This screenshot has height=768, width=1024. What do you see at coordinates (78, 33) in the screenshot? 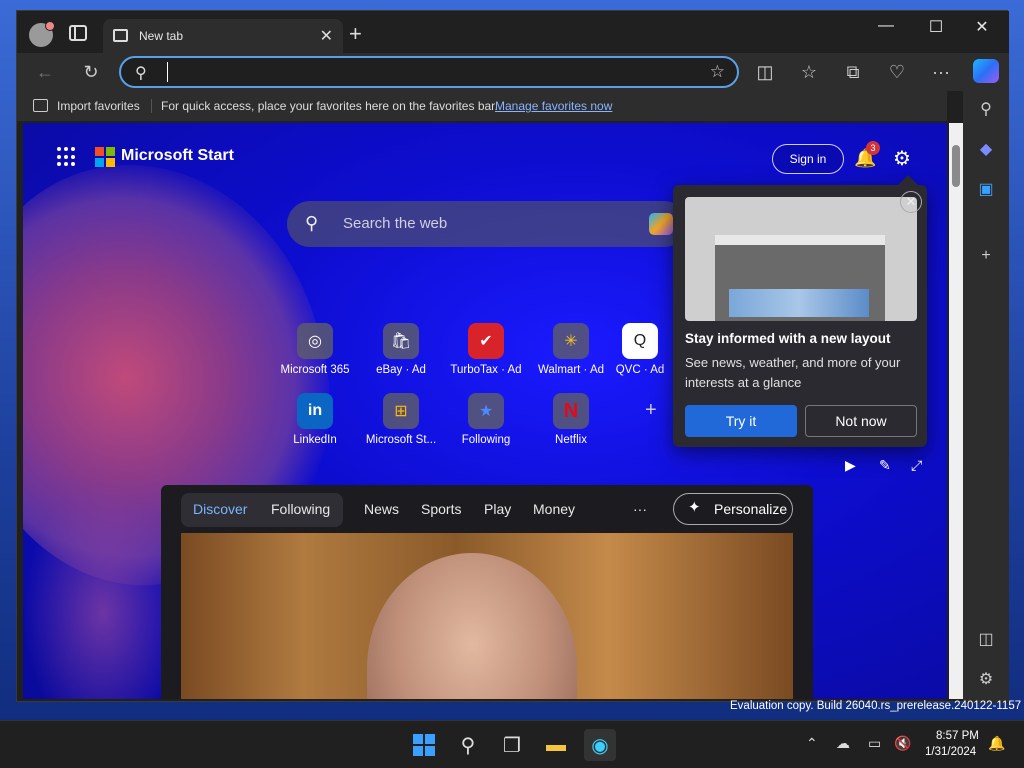
I see `tab-actions-icon` at bounding box center [78, 33].